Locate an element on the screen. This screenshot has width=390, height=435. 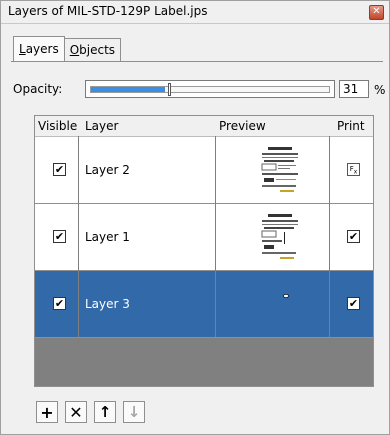
column-layer: Layer is located at coordinates (102, 126).